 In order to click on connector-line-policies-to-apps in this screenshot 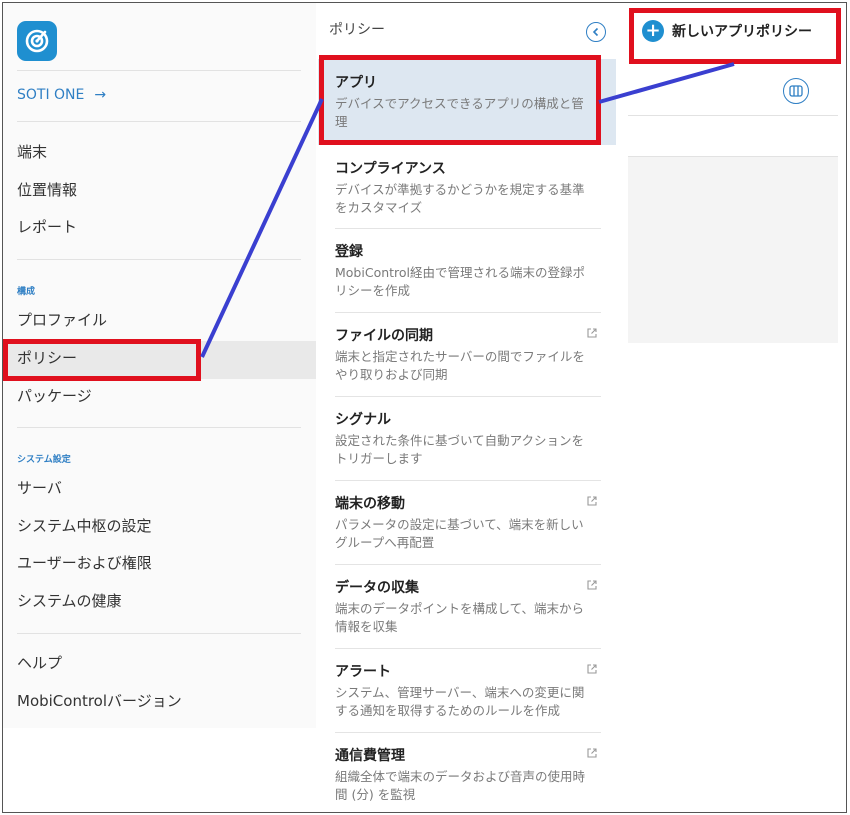, I will do `click(262, 228)`.